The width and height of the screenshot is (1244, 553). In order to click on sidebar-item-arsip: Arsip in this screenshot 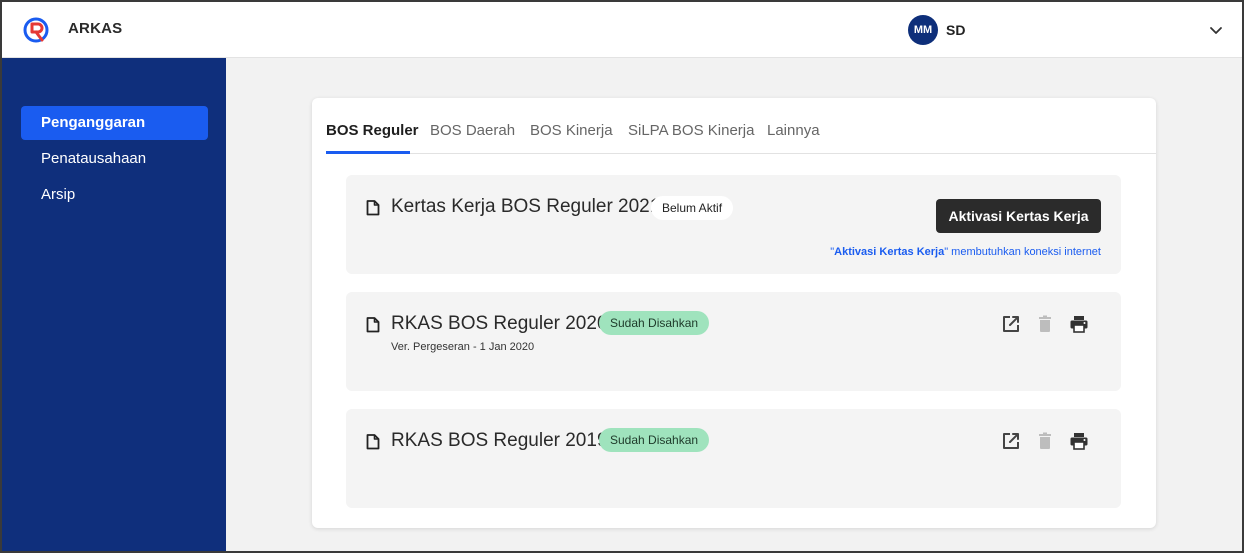, I will do `click(114, 195)`.